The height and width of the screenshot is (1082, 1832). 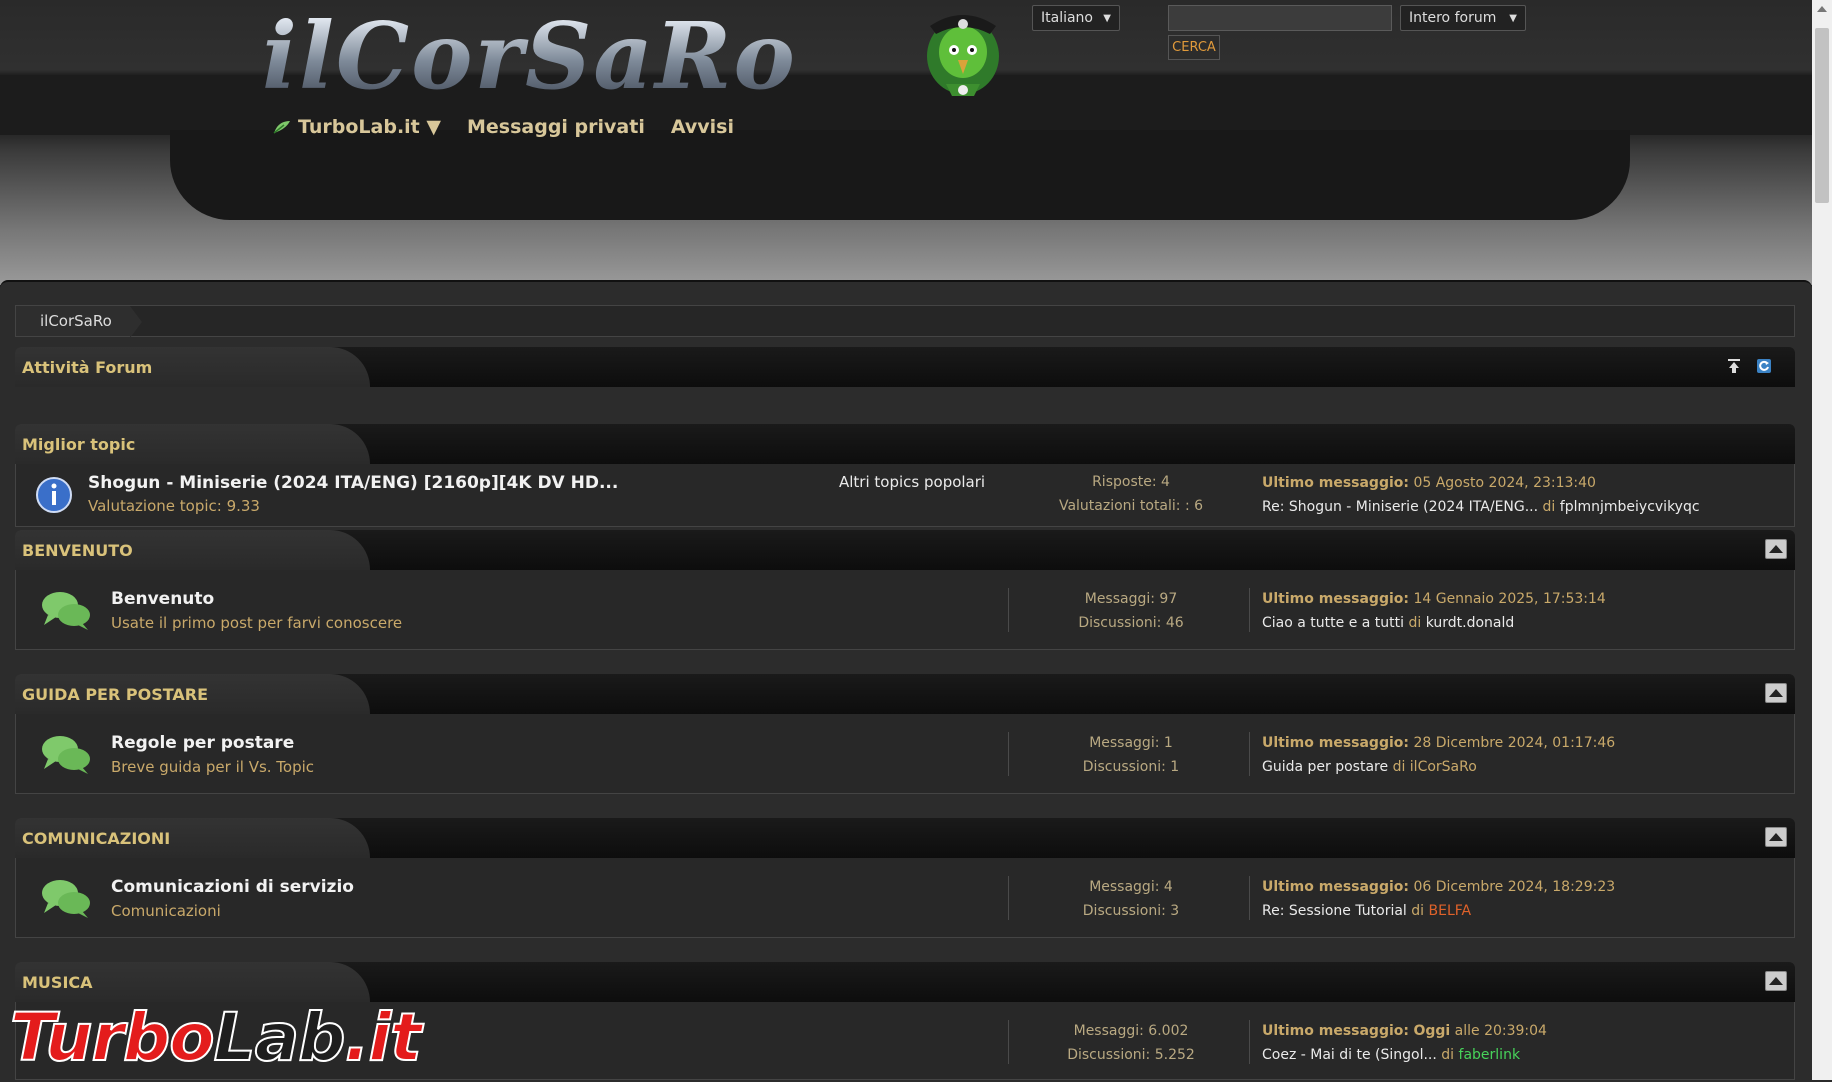 What do you see at coordinates (1734, 366) in the screenshot?
I see `collapse-top-icon` at bounding box center [1734, 366].